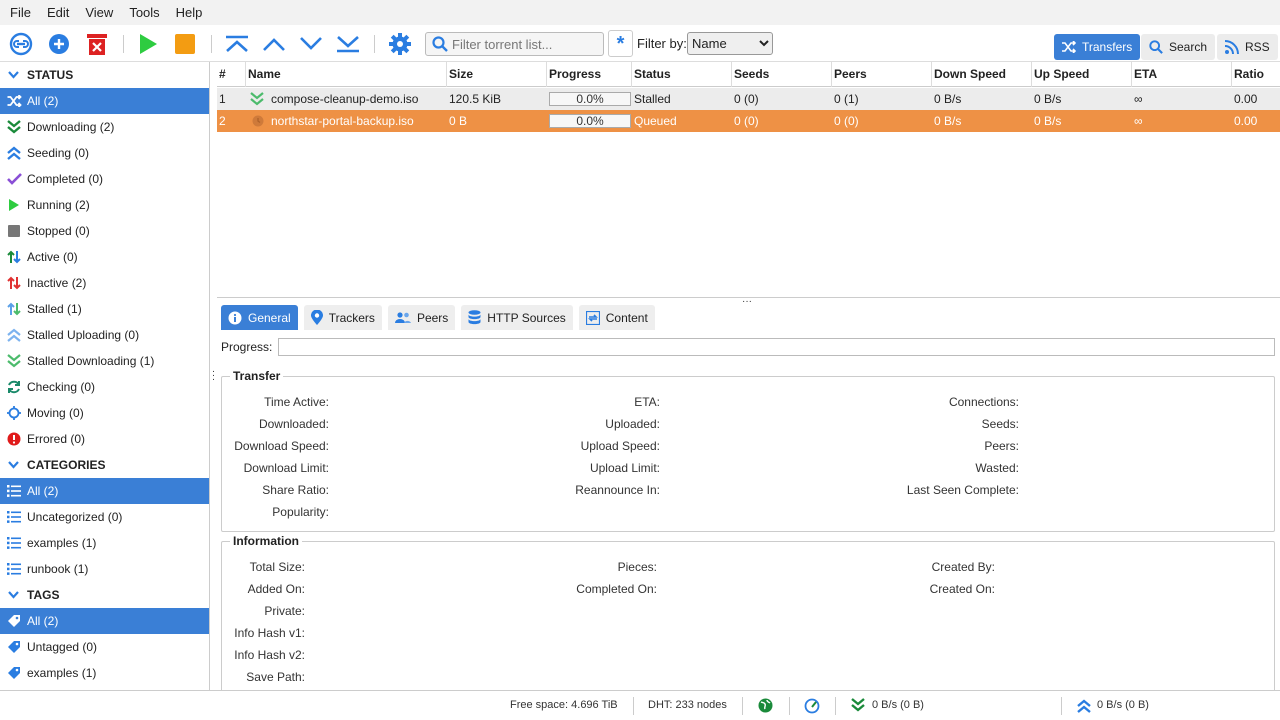 The width and height of the screenshot is (1280, 720). Describe the element at coordinates (620, 43) in the screenshot. I see `regex-toggle-button: *` at that location.